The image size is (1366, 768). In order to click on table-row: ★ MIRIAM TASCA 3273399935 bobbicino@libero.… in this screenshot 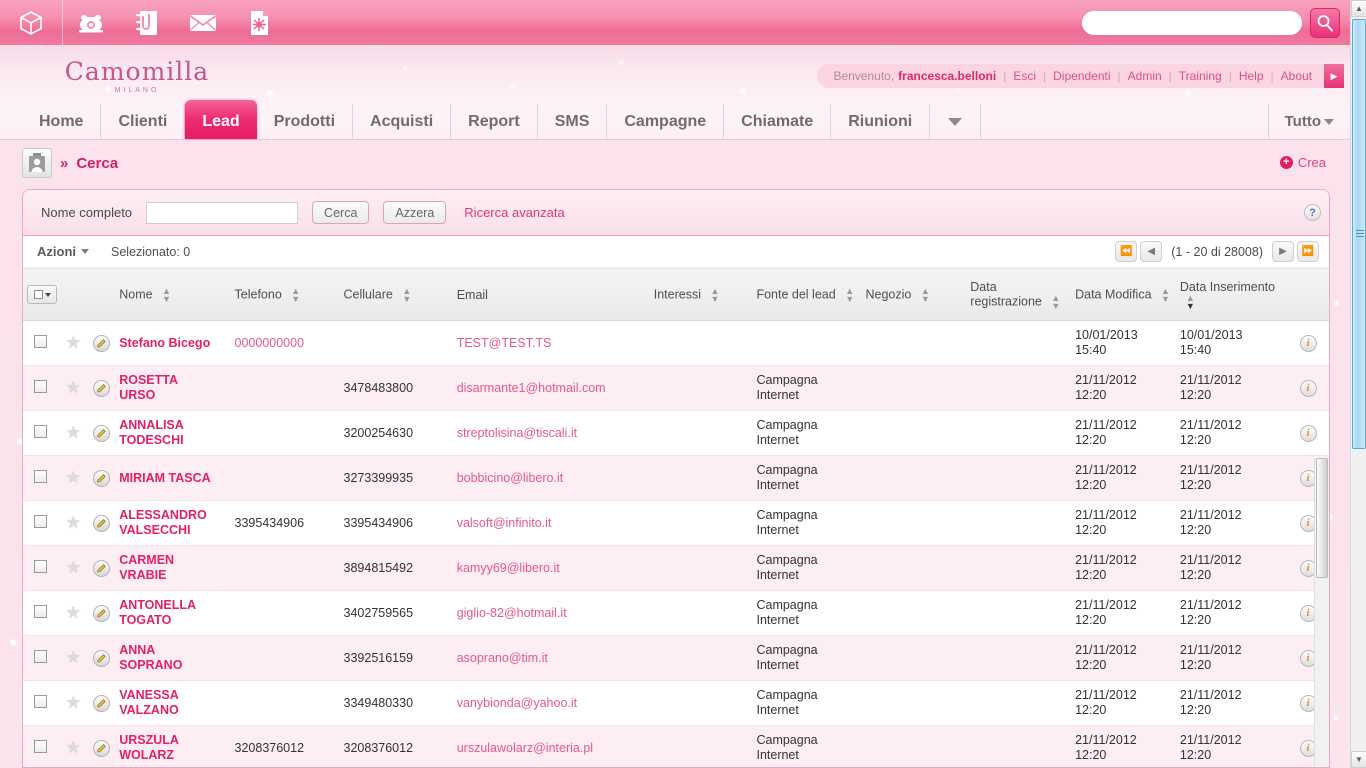, I will do `click(676, 478)`.